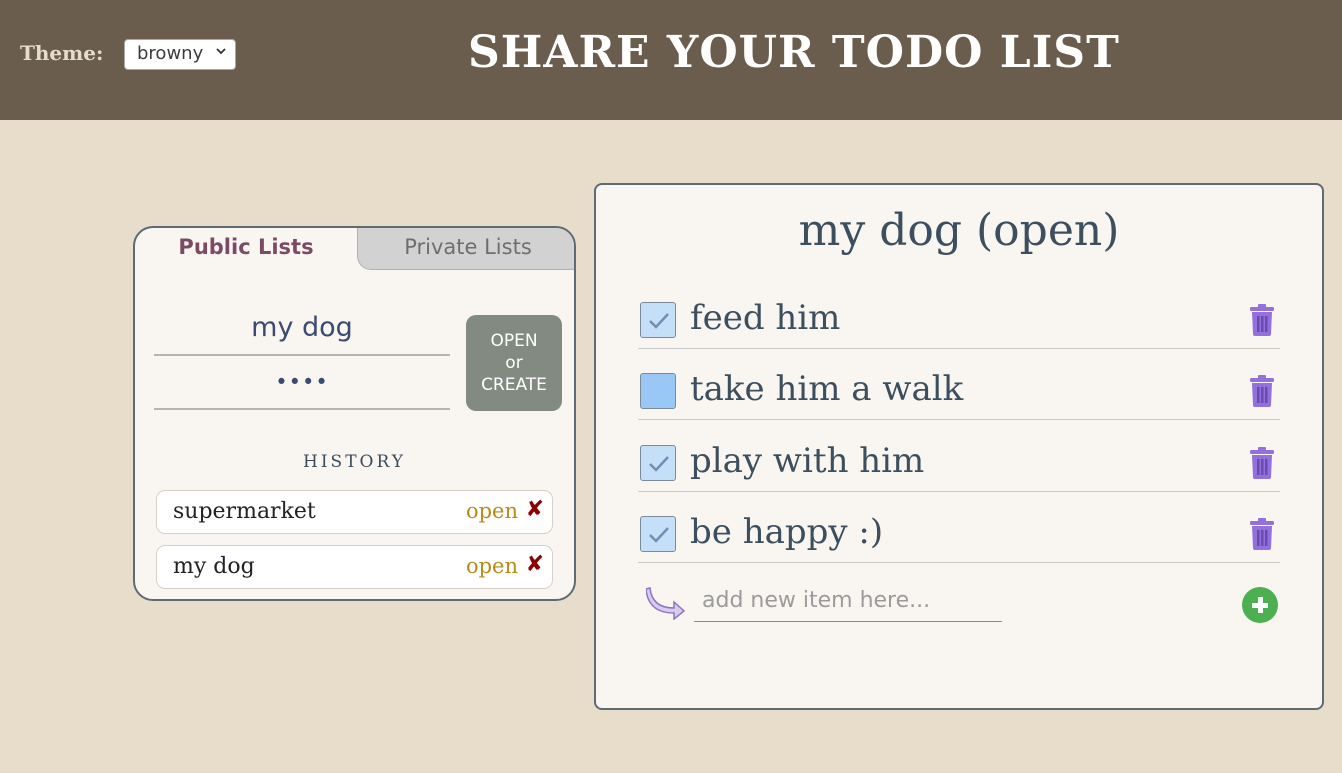  Describe the element at coordinates (959, 466) in the screenshot. I see `todo-item: play with him` at that location.